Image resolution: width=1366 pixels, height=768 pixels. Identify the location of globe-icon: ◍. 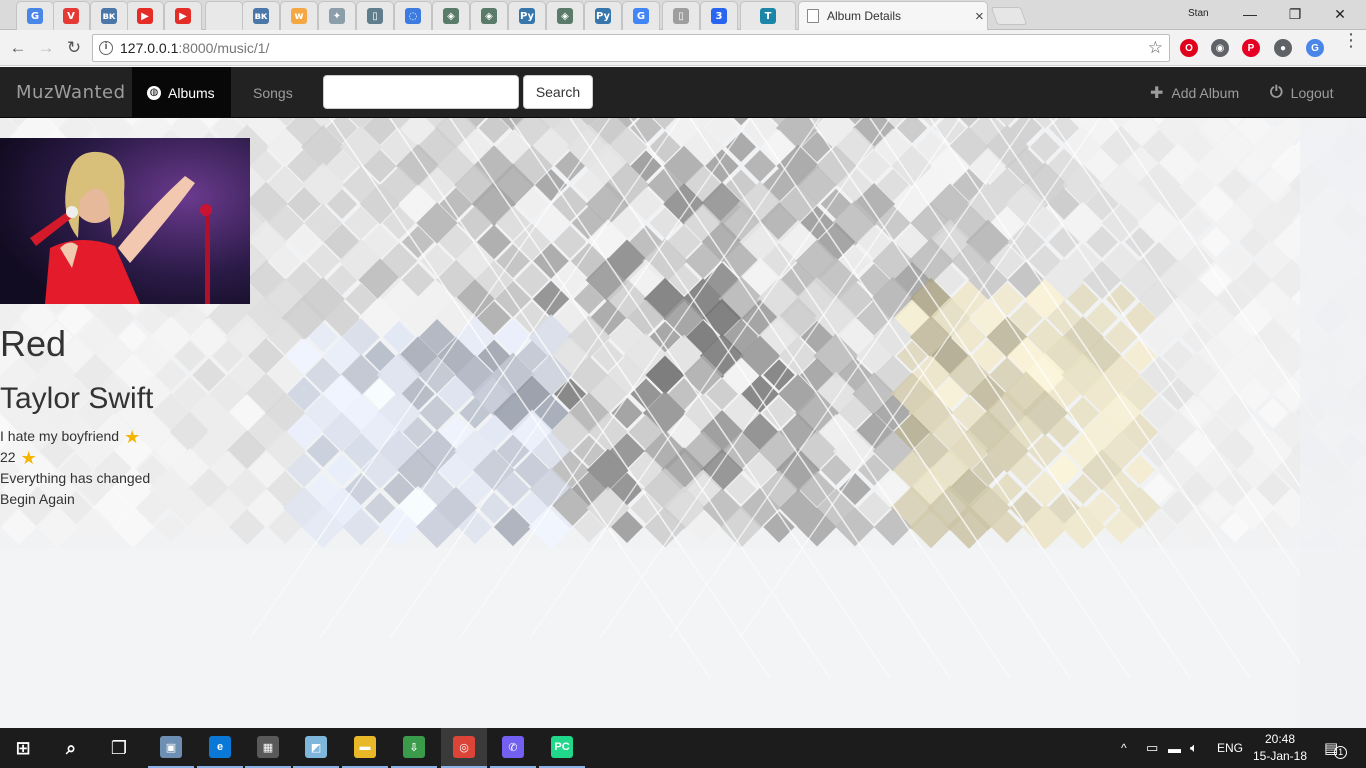
(154, 92).